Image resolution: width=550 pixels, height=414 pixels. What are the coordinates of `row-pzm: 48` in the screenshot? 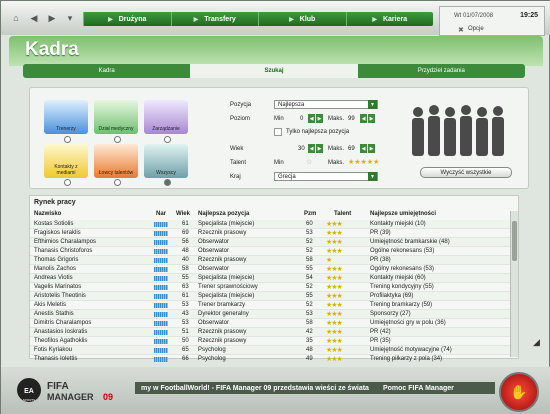 It's located at (309, 350).